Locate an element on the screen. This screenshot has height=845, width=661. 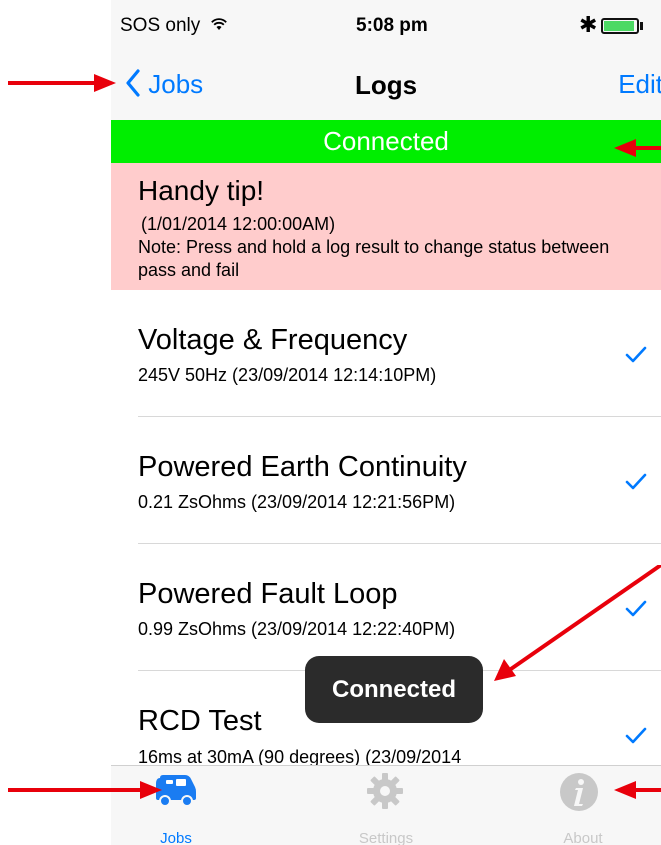
gear-icon is located at coordinates (385, 791).